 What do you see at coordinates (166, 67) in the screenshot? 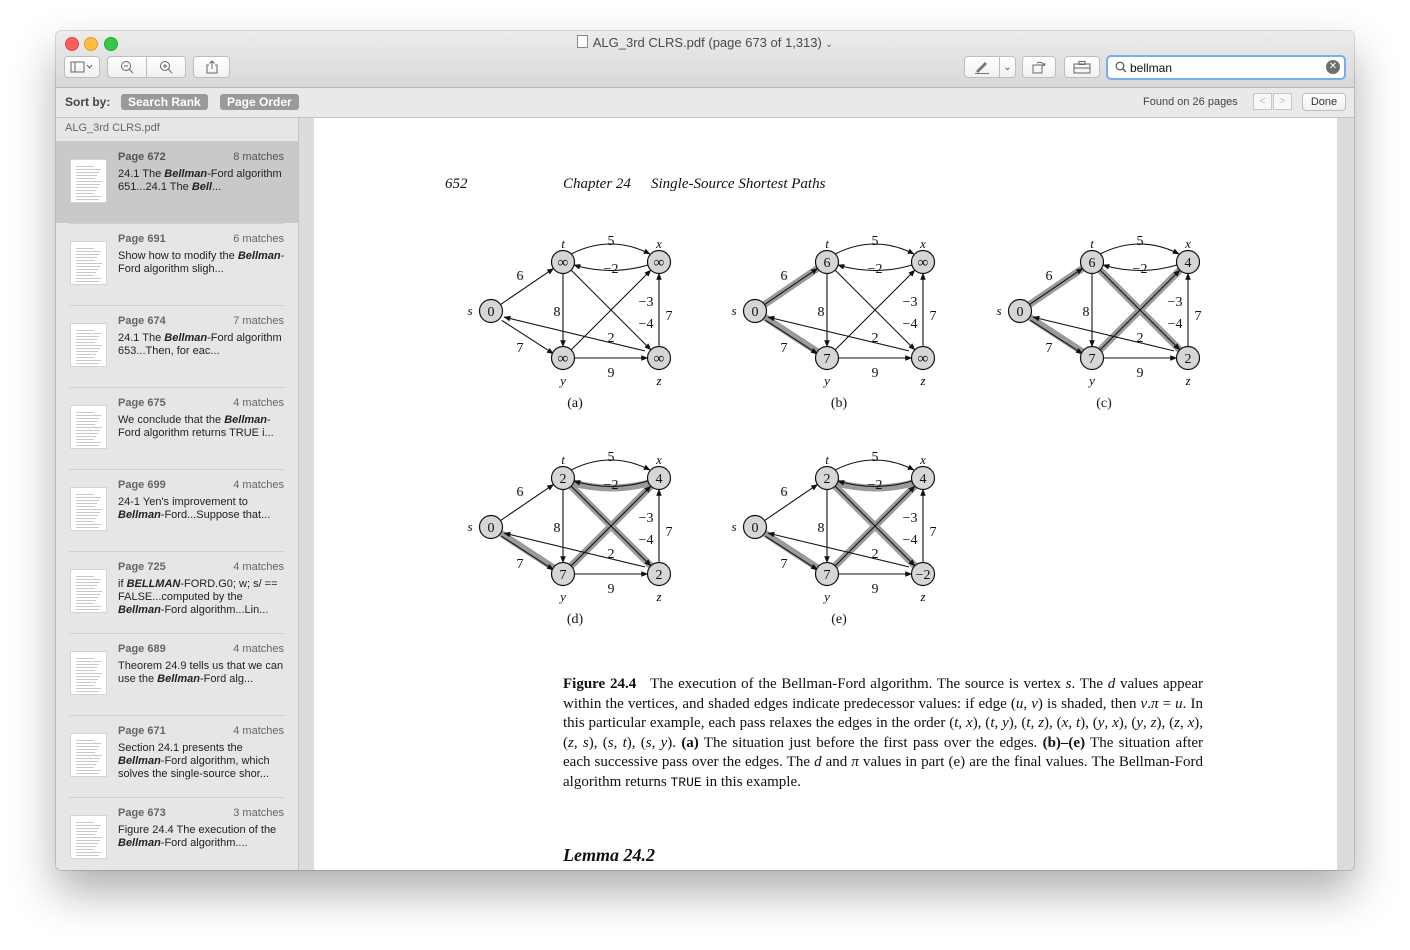
I see `zoom-in-button` at bounding box center [166, 67].